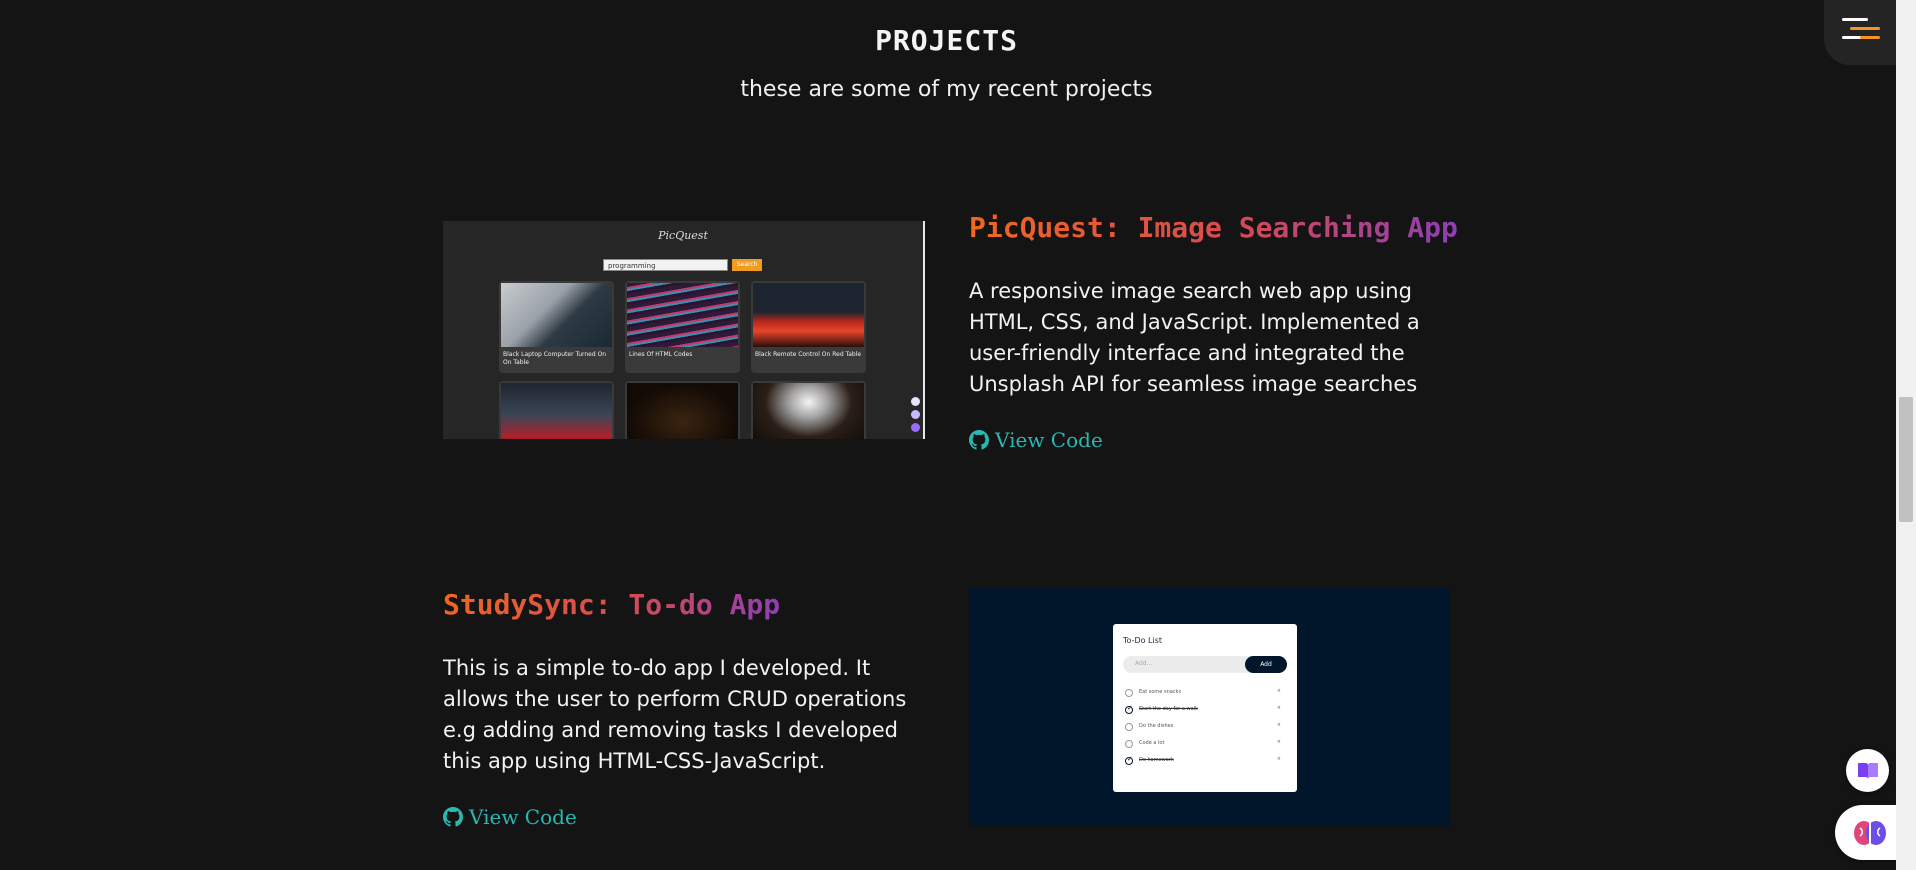  I want to click on picquest-search-input: programming, so click(665, 265).